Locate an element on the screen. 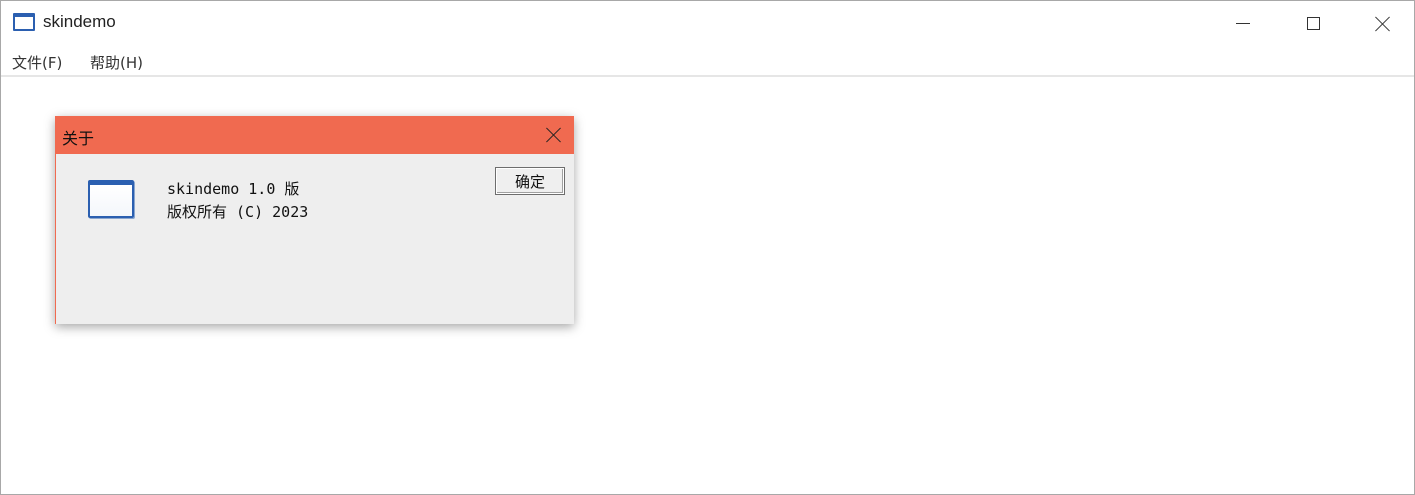 The width and height of the screenshot is (1415, 495). window-title: skindemo is located at coordinates (79, 21).